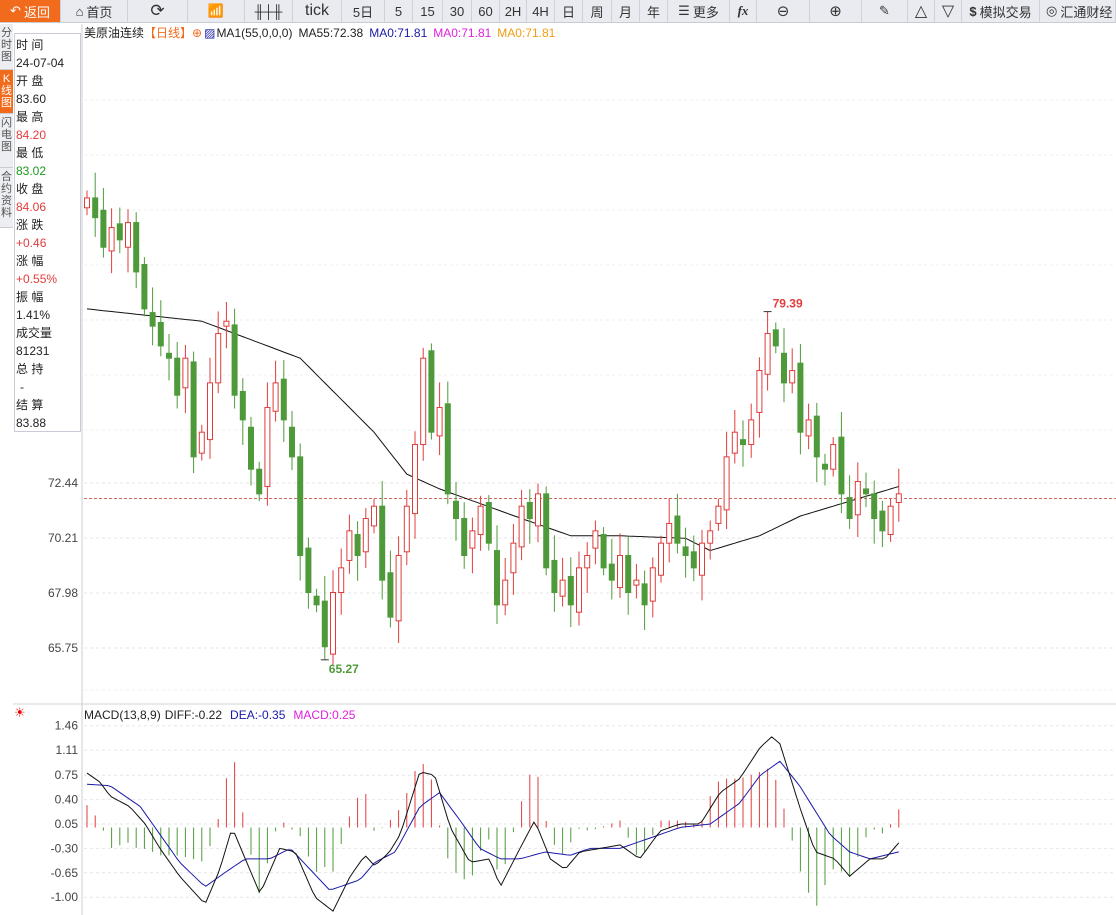 The image size is (1116, 915). Describe the element at coordinates (65, 897) in the screenshot. I see `macd-tick-label: -1.00` at that location.